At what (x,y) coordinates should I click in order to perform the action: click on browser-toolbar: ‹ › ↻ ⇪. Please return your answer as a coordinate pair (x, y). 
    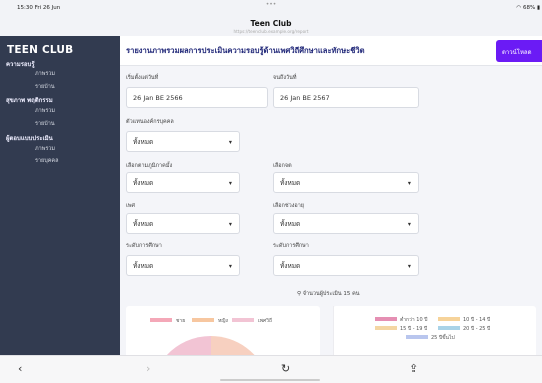
    Looking at the image, I should click on (271, 369).